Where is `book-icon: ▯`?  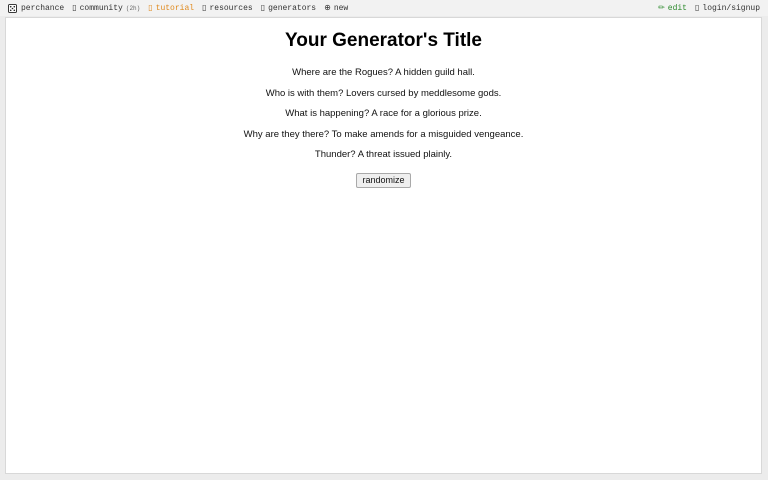
book-icon: ▯ is located at coordinates (150, 7).